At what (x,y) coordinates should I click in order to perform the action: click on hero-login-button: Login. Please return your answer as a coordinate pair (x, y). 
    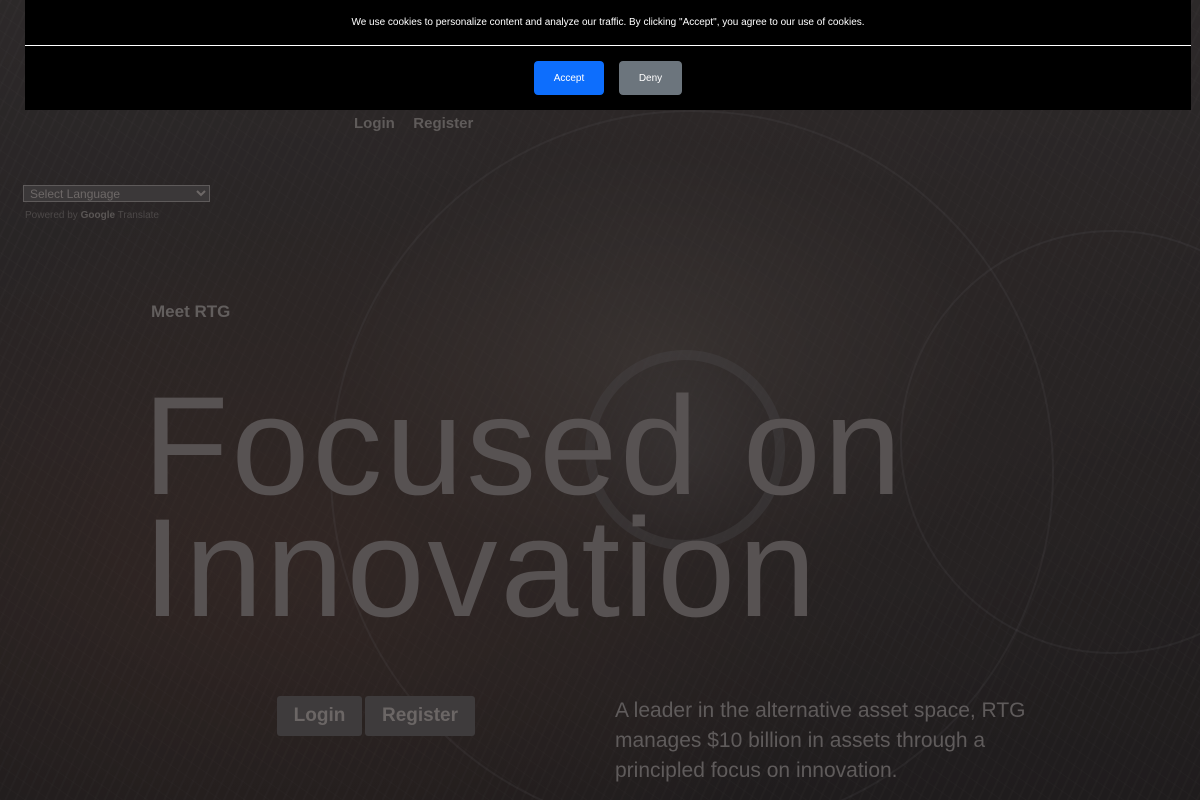
    Looking at the image, I should click on (319, 716).